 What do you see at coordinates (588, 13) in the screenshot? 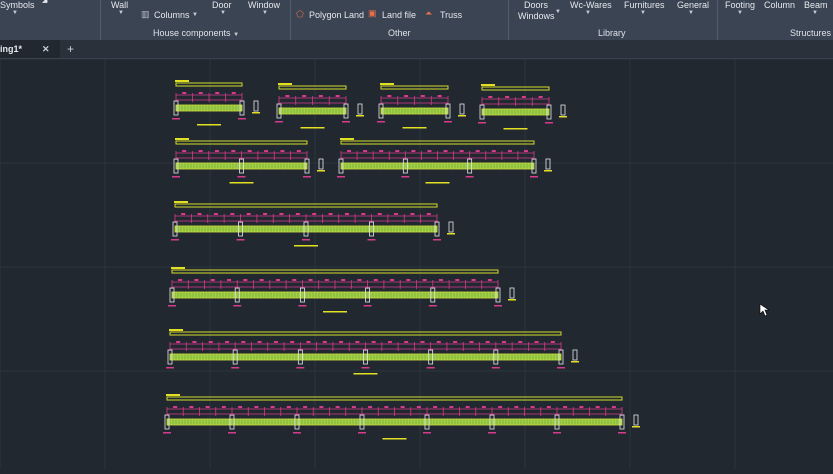
I see `wc-wares-dropdown-icon: ▼` at bounding box center [588, 13].